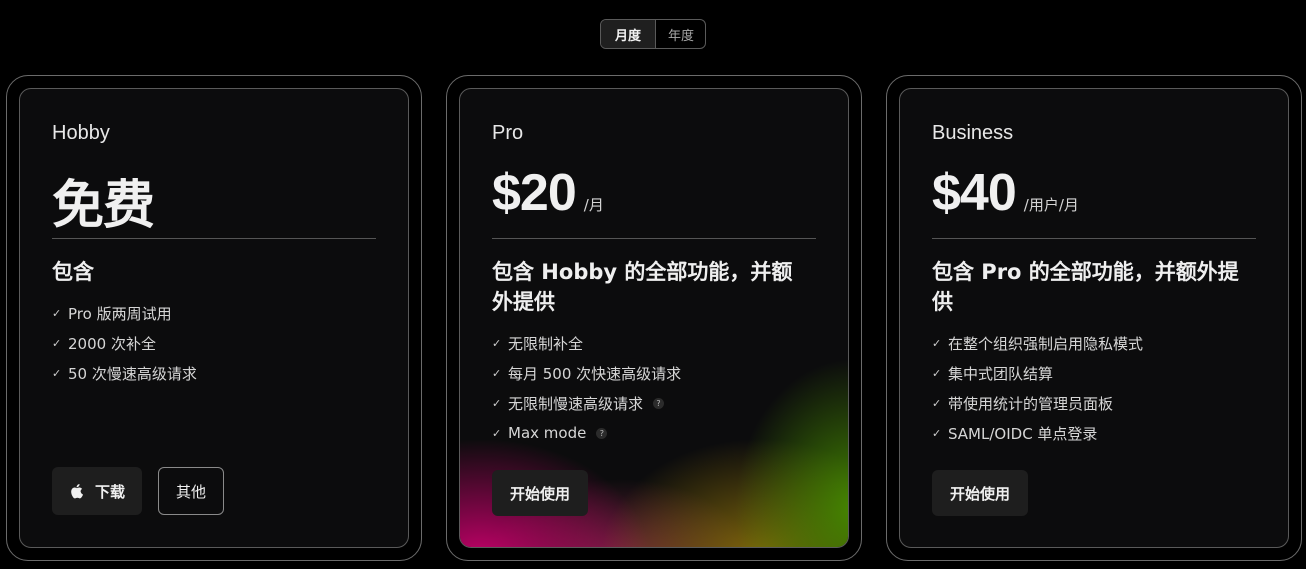 This screenshot has height=569, width=1306. I want to click on feature-item: ✓ Max mode ?, so click(654, 433).